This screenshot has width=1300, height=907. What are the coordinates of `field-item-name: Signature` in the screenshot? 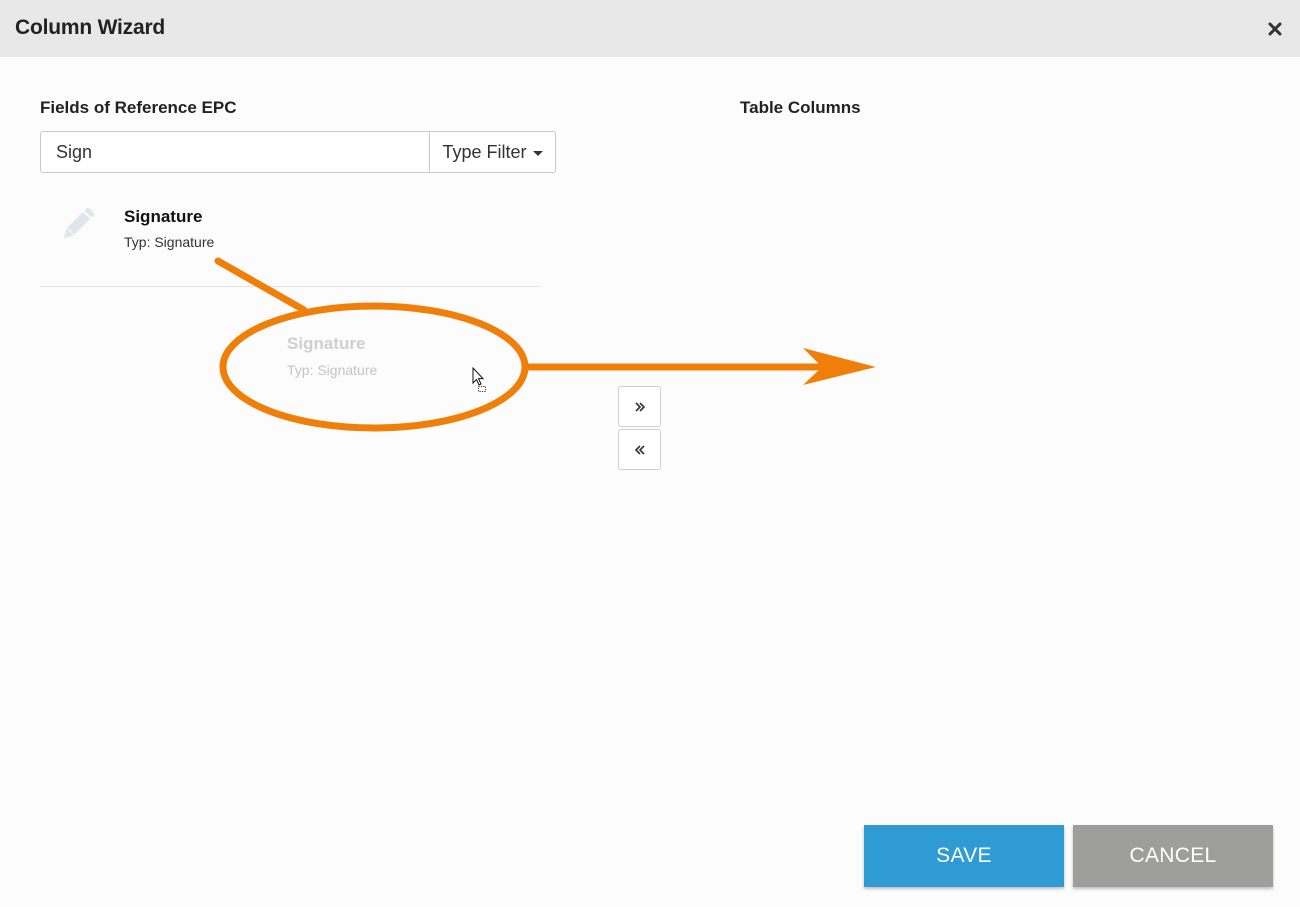 It's located at (163, 216).